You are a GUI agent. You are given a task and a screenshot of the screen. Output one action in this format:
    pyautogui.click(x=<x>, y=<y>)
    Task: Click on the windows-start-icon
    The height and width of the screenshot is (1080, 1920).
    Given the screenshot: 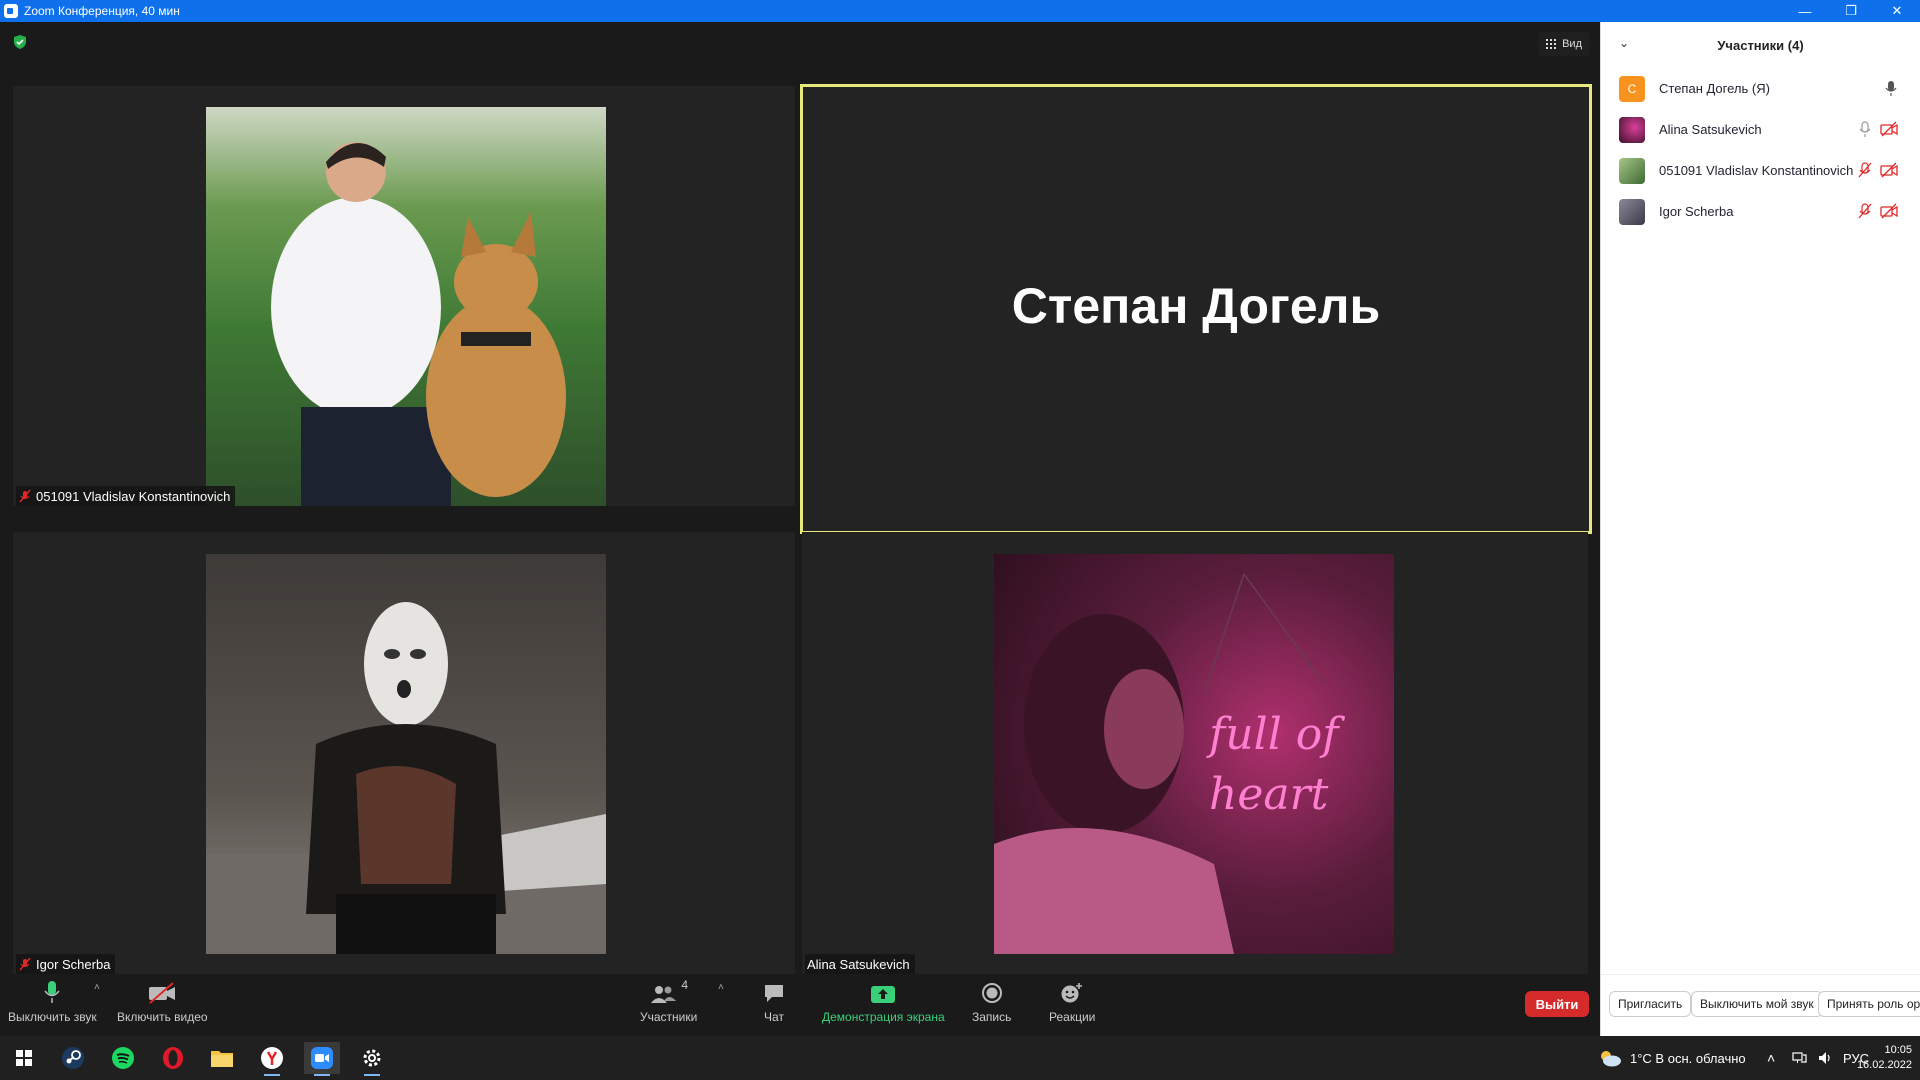 What is the action you would take?
    pyautogui.click(x=24, y=1058)
    